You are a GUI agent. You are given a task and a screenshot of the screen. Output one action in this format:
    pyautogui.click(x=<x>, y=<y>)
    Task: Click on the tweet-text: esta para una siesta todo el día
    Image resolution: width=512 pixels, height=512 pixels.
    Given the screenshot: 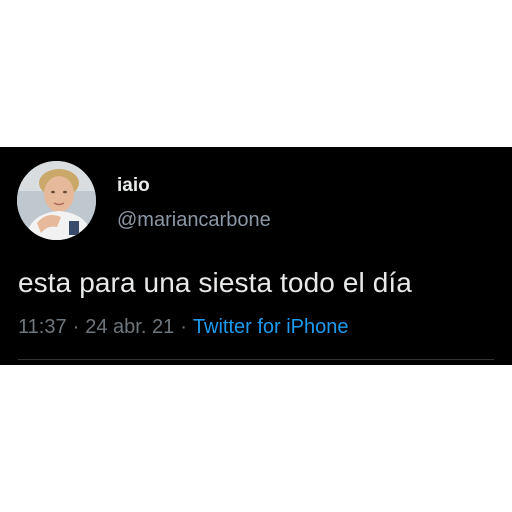 What is the action you would take?
    pyautogui.click(x=215, y=282)
    